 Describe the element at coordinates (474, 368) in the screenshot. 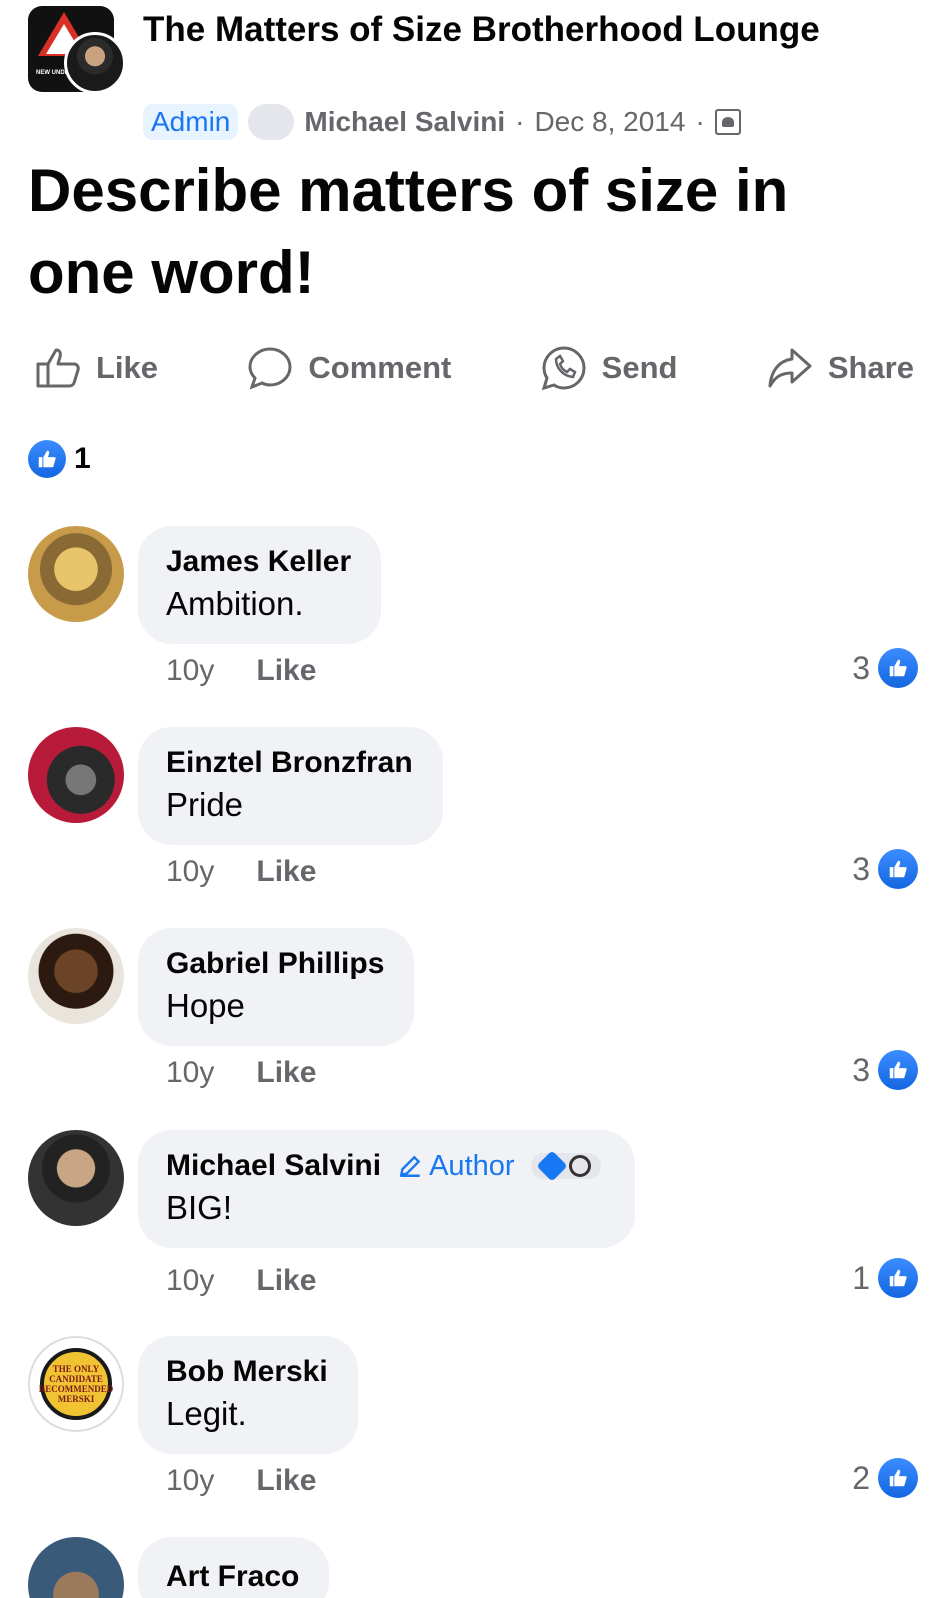

I see `post-action-bar: Like Comment Send Share` at that location.